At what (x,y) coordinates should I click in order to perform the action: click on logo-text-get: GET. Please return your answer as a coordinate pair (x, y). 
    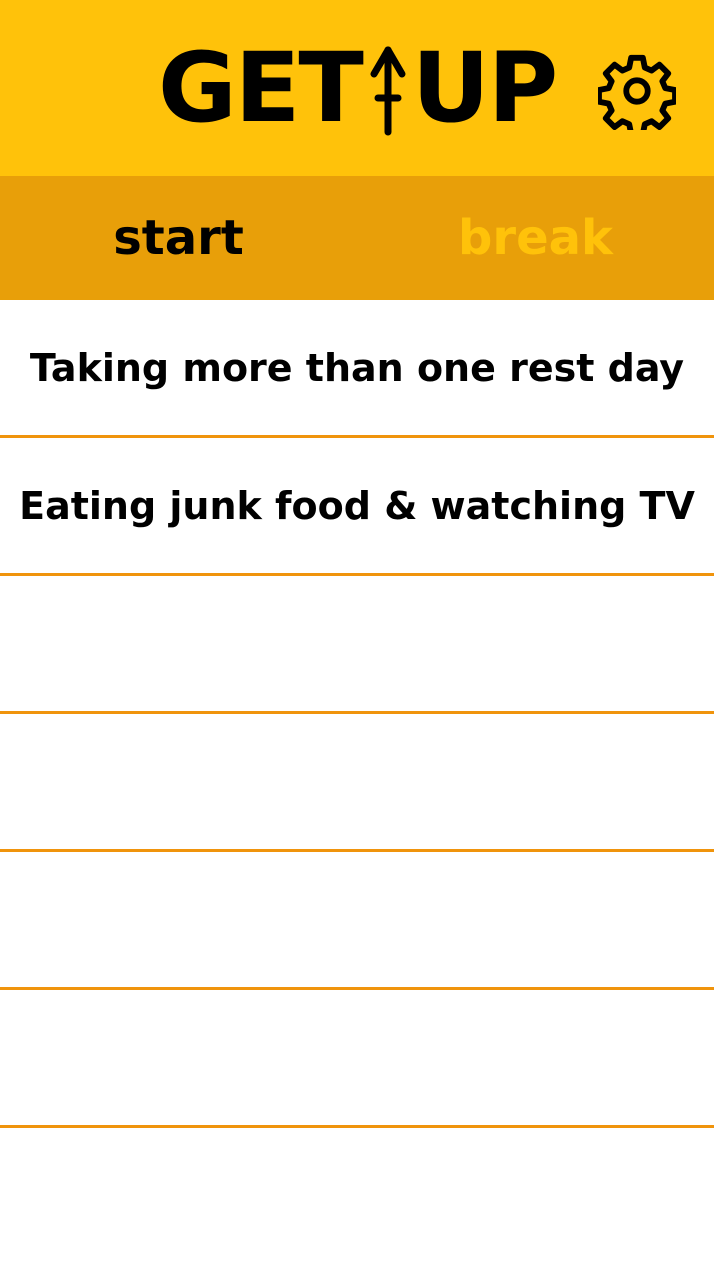
    Looking at the image, I should click on (261, 88).